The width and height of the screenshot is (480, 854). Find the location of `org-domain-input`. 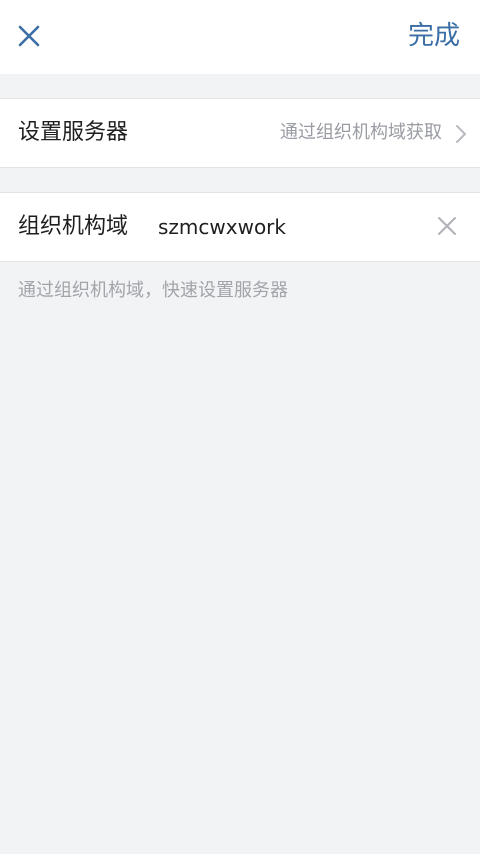

org-domain-input is located at coordinates (283, 227).